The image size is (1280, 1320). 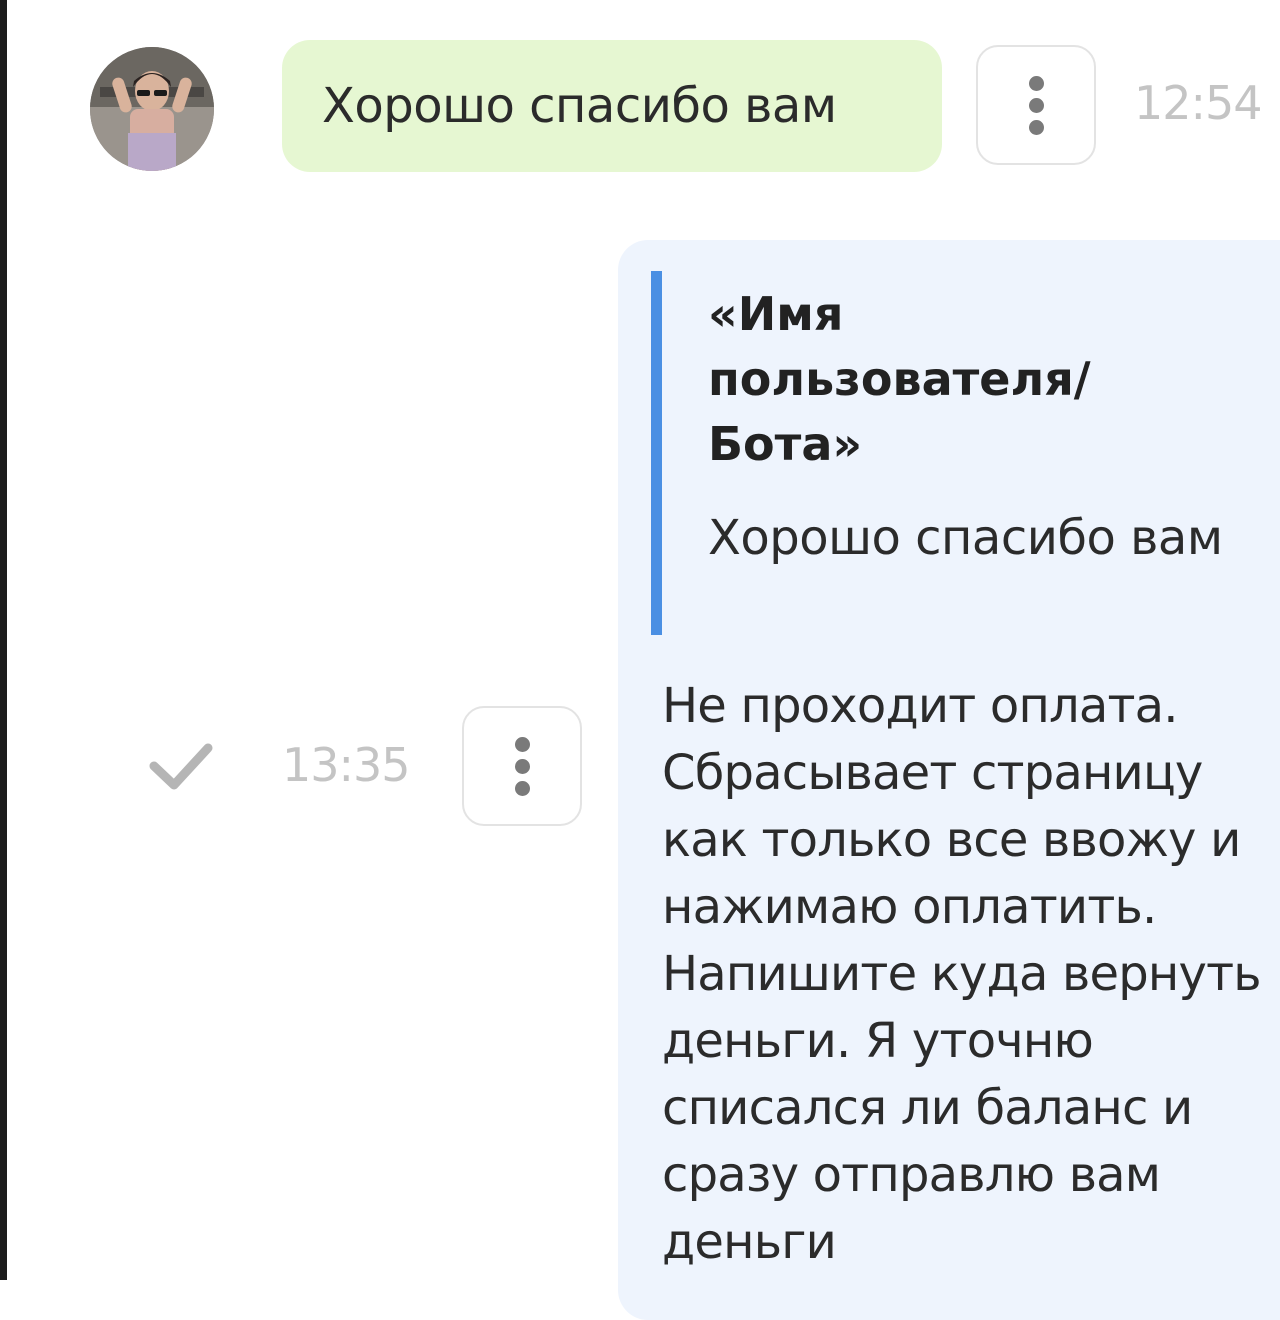 What do you see at coordinates (1198, 103) in the screenshot?
I see `message-time: 12:54` at bounding box center [1198, 103].